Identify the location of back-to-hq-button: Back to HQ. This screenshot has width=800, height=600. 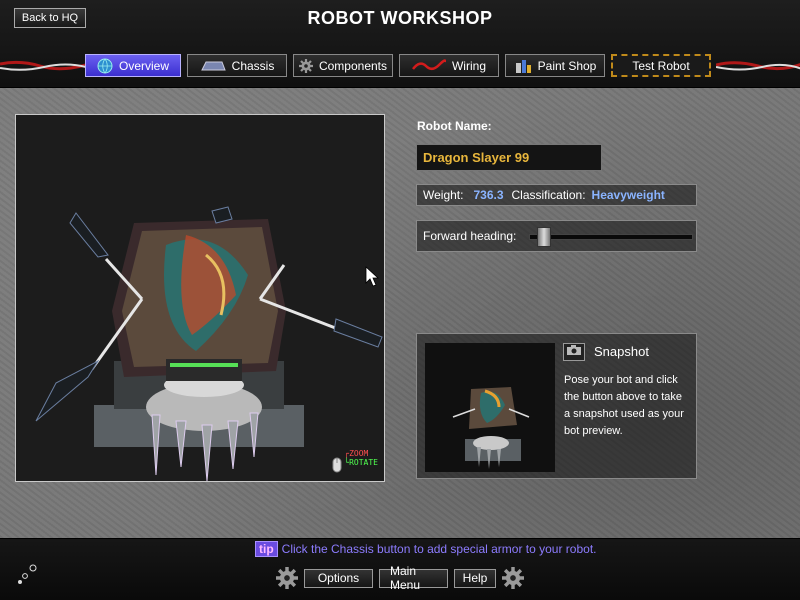
(50, 18).